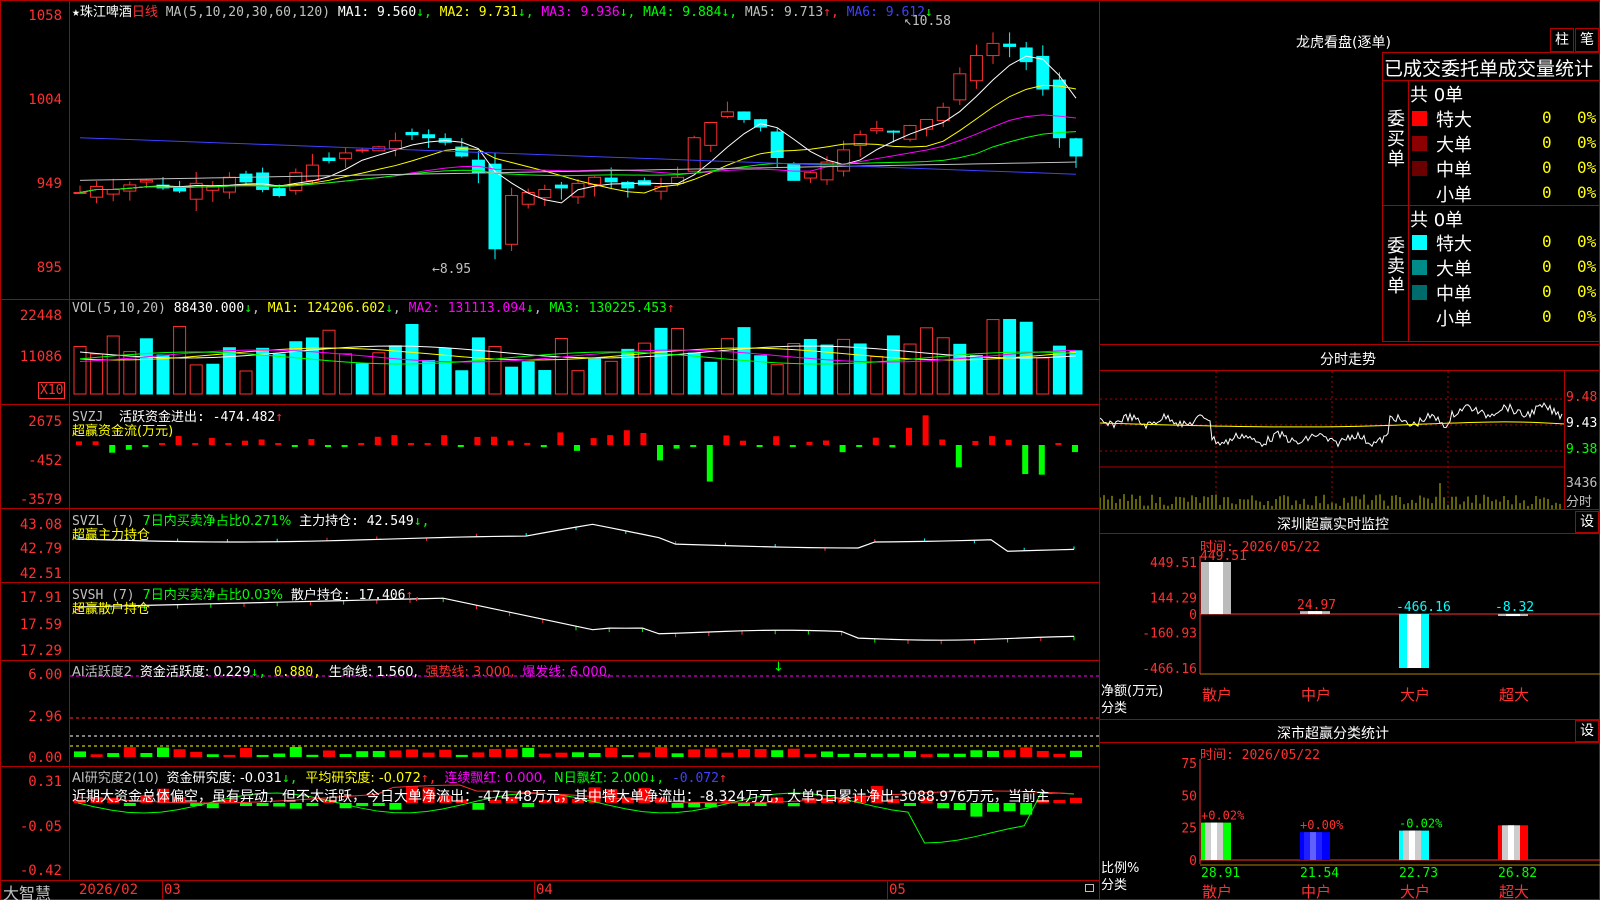  I want to click on sell-row-pct-0: 0%, so click(1587, 241).